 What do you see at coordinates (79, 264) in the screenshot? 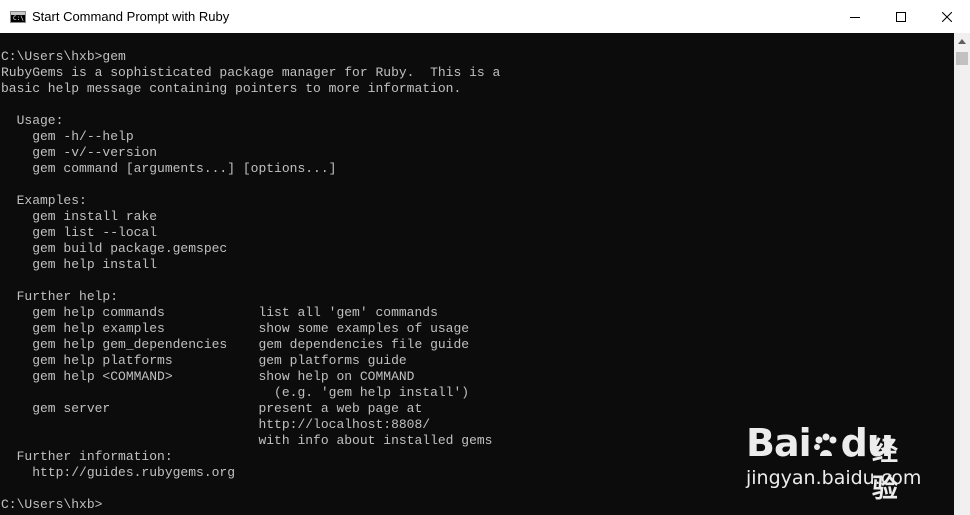
I see `console-line: gem help install` at bounding box center [79, 264].